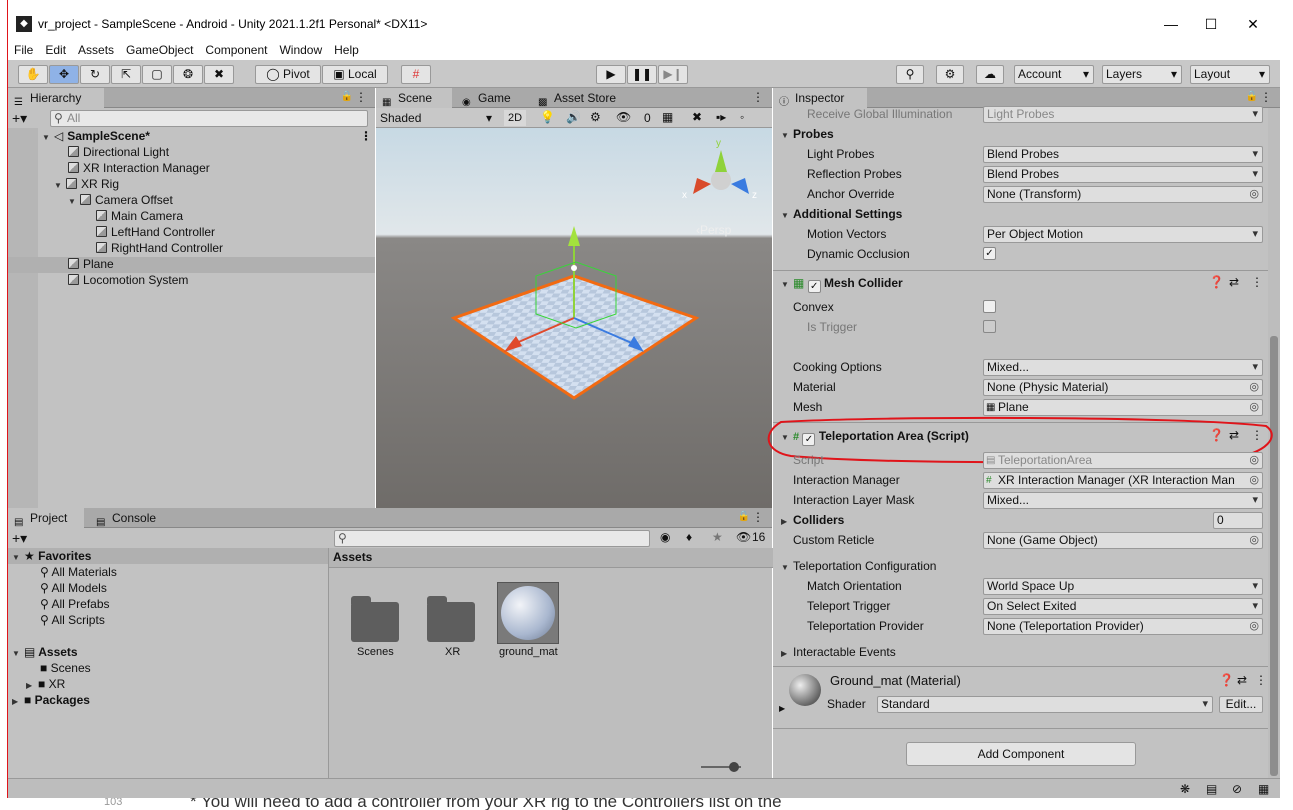  Describe the element at coordinates (1242, 680) in the screenshot. I see `presets-icon: ⇄` at that location.